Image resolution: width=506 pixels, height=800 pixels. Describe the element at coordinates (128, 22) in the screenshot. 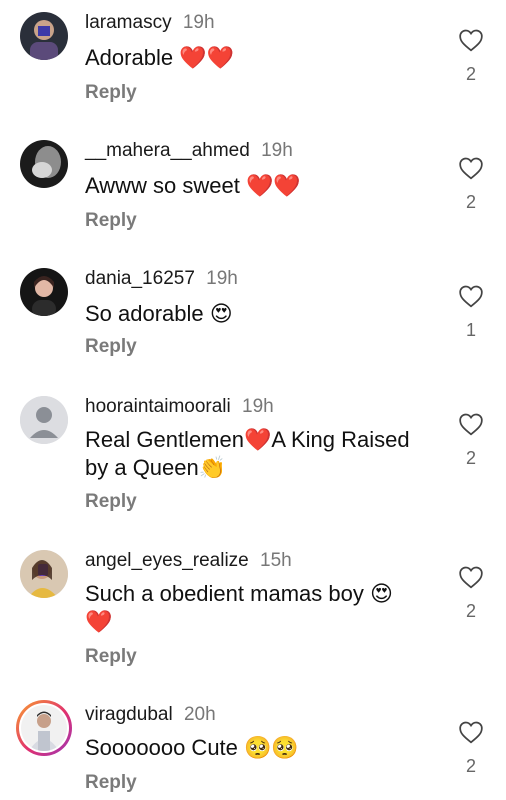

I see `username: laramascy` at that location.